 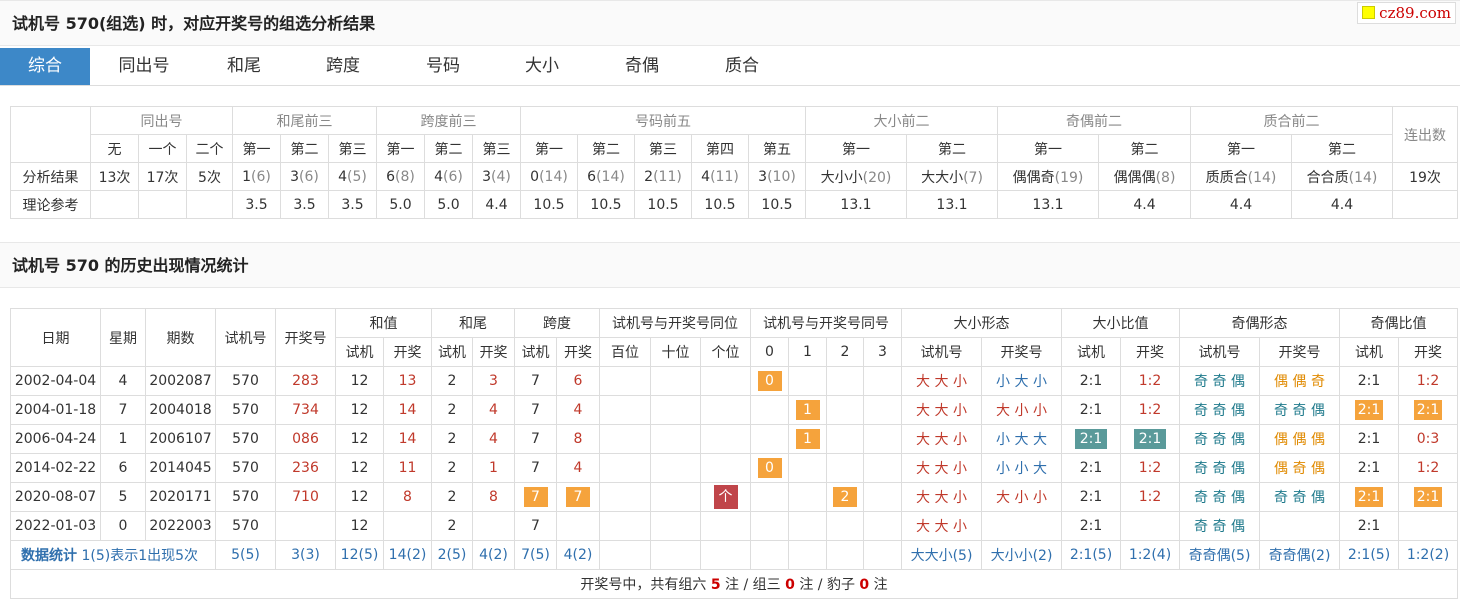 What do you see at coordinates (493, 410) in the screenshot?
I see `hewei-draw-cell: 4` at bounding box center [493, 410].